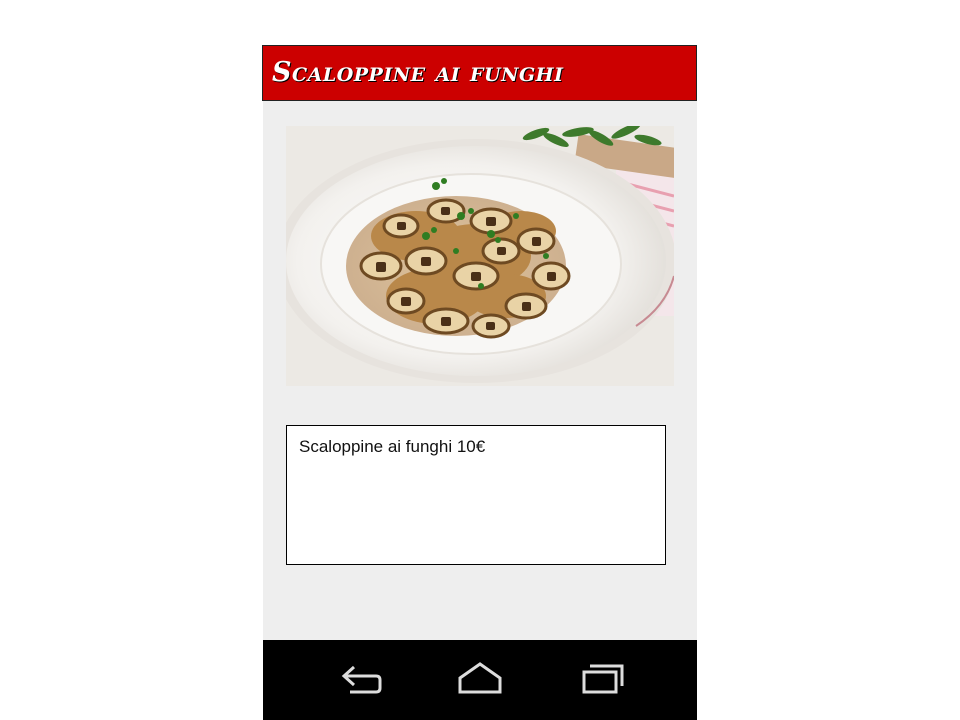  I want to click on back-arrow-icon, so click(361, 679).